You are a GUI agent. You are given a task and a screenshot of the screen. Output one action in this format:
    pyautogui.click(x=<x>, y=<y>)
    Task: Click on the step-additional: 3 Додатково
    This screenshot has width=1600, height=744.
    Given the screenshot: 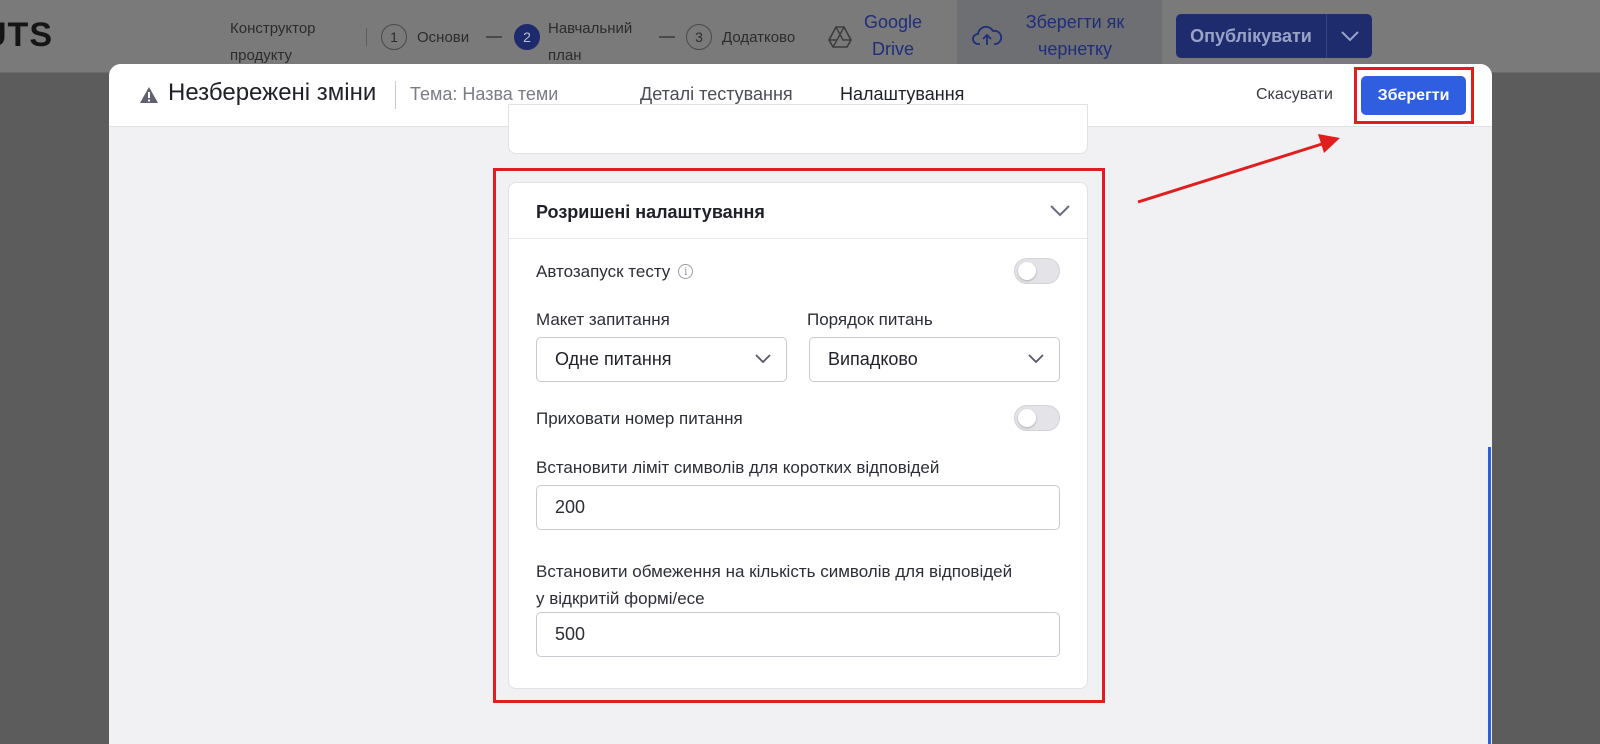 What is the action you would take?
    pyautogui.click(x=740, y=37)
    